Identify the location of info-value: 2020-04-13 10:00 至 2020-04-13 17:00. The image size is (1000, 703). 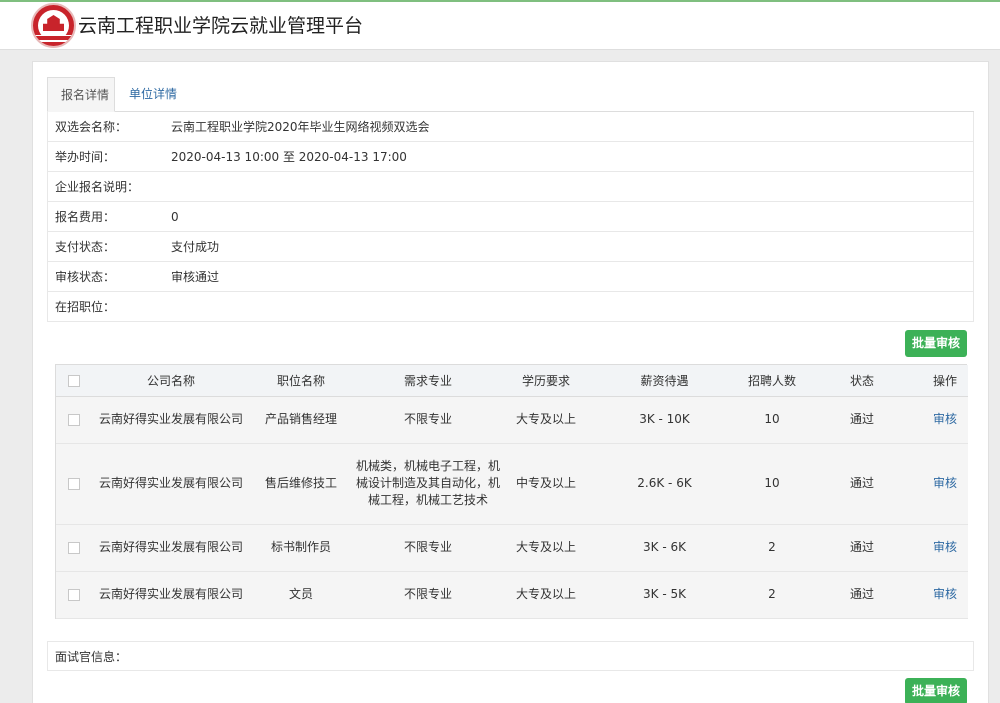
(289, 157).